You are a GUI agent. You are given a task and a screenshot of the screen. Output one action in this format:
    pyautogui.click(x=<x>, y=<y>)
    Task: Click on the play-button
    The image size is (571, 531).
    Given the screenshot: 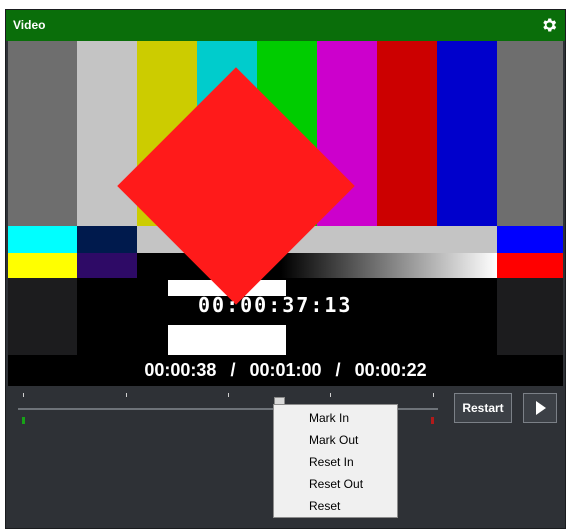 What is the action you would take?
    pyautogui.click(x=540, y=408)
    